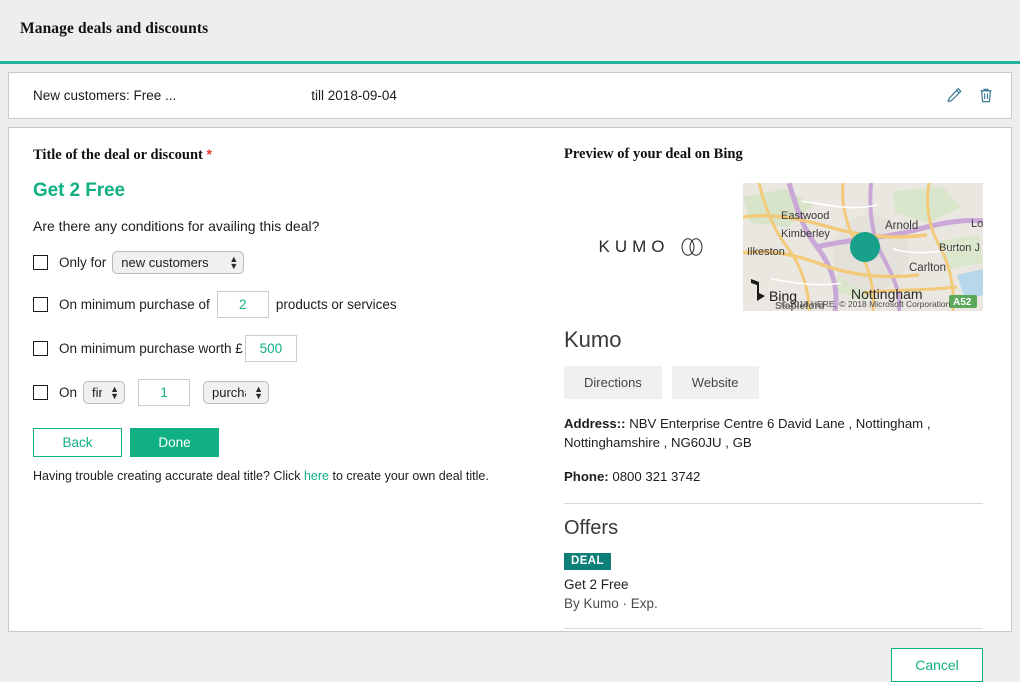 This screenshot has width=1020, height=682. What do you see at coordinates (805, 216) in the screenshot?
I see `svg-text: Eastwood` at bounding box center [805, 216].